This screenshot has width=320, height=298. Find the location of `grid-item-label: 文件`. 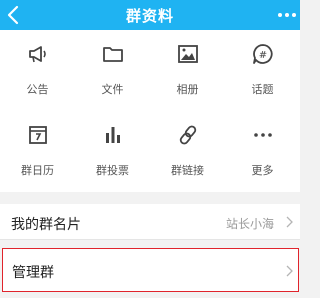

grid-item-label: 文件 is located at coordinates (112, 89).